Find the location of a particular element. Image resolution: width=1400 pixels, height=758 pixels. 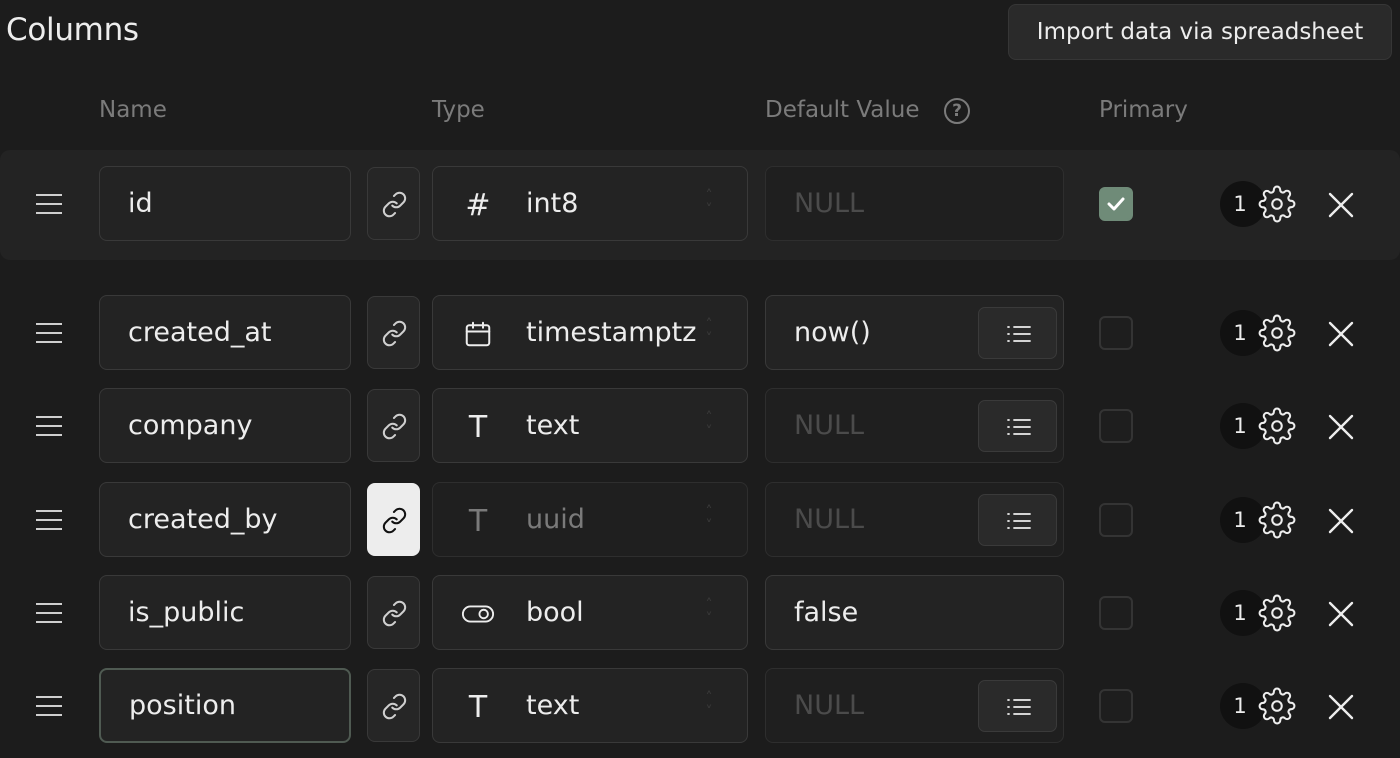

column-row: is_public bool ˄ ˅ false 1 is located at coordinates (700, 613).